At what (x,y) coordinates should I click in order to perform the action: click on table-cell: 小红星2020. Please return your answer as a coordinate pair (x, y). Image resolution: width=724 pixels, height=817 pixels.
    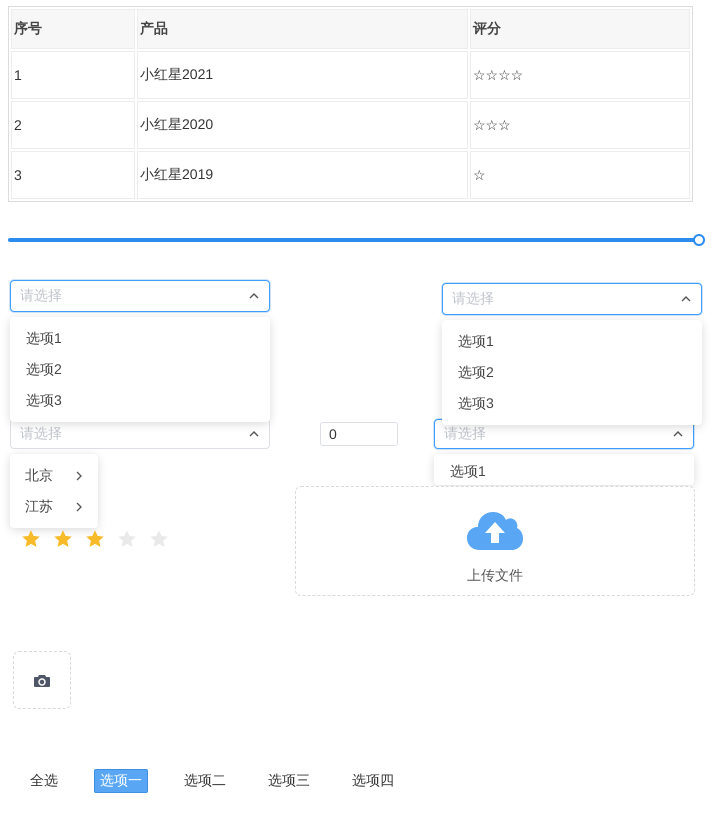
    Looking at the image, I should click on (302, 125).